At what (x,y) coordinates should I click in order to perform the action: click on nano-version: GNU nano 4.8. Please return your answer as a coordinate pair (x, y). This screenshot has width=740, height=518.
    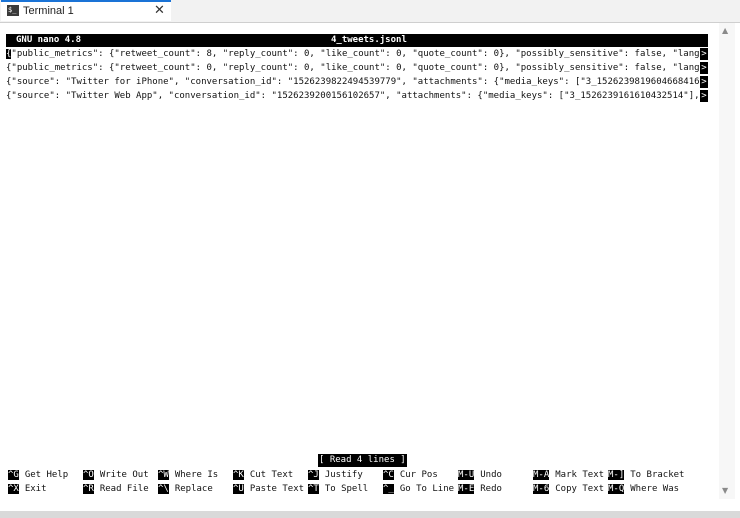
    Looking at the image, I should click on (49, 40).